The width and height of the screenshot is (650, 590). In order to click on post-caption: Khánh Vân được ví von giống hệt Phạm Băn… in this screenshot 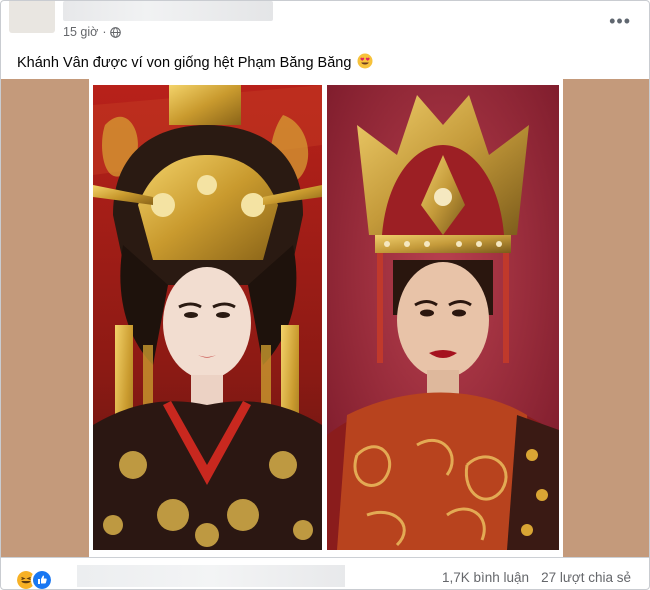, I will do `click(195, 62)`.